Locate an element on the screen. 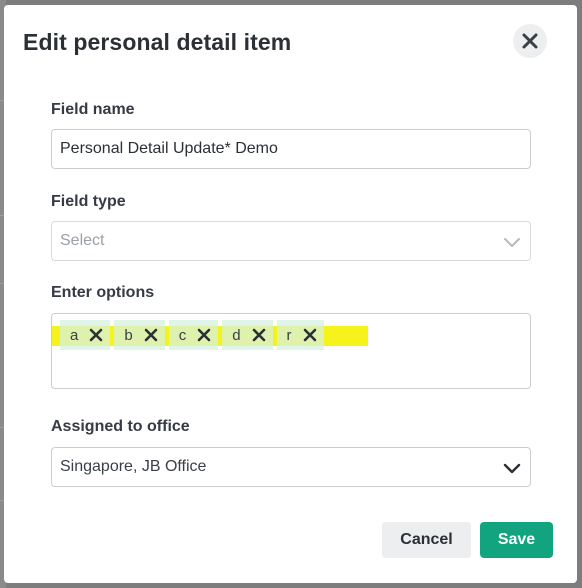  option-chip: c is located at coordinates (193, 335).